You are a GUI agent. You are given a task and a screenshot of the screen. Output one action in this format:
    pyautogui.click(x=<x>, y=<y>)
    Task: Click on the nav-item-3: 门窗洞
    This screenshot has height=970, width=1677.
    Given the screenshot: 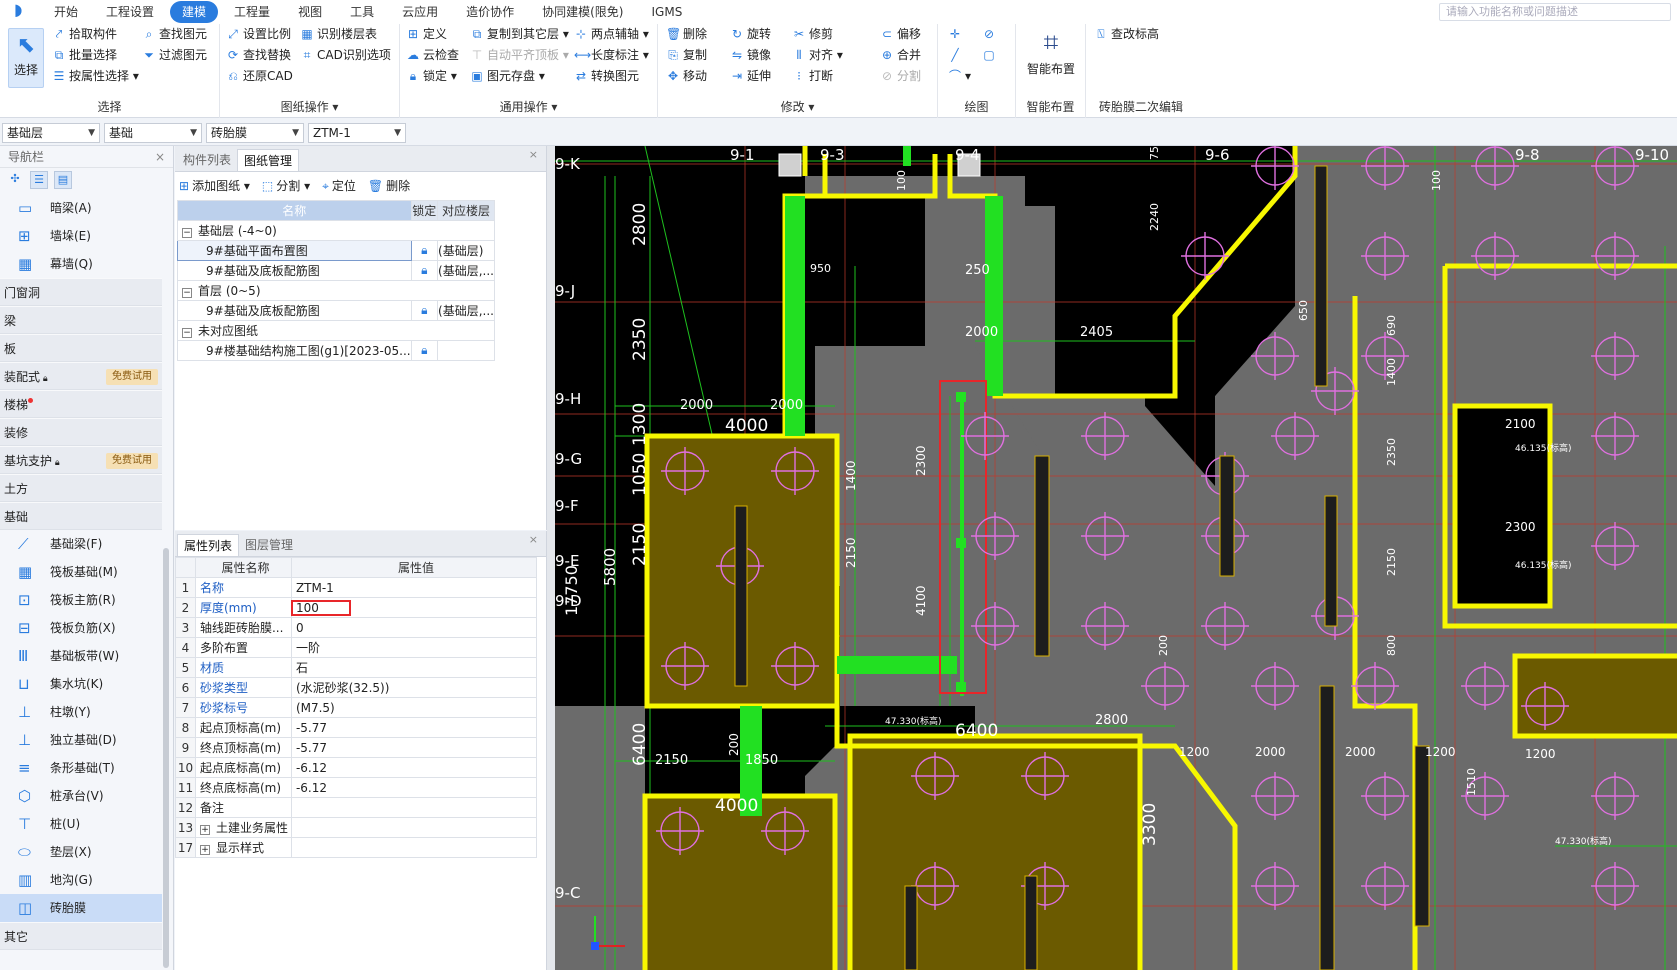 What is the action you would take?
    pyautogui.click(x=81, y=292)
    